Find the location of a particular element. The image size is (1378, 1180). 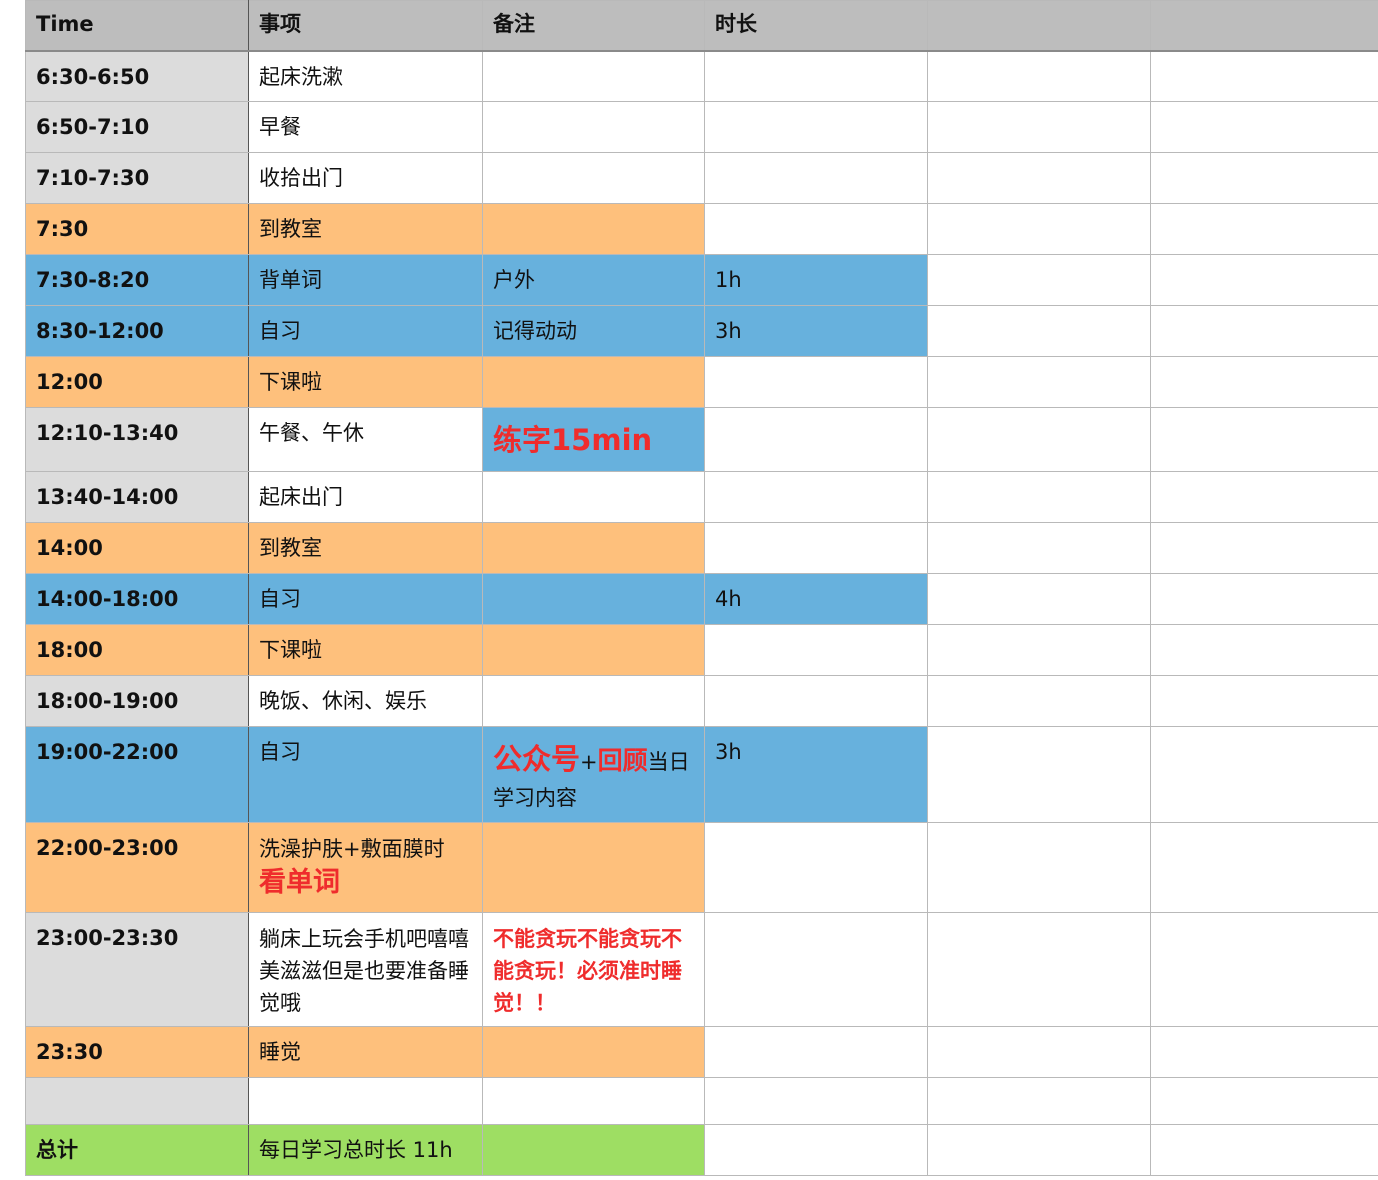

time-cell: 18:00-19:00 is located at coordinates (137, 701).